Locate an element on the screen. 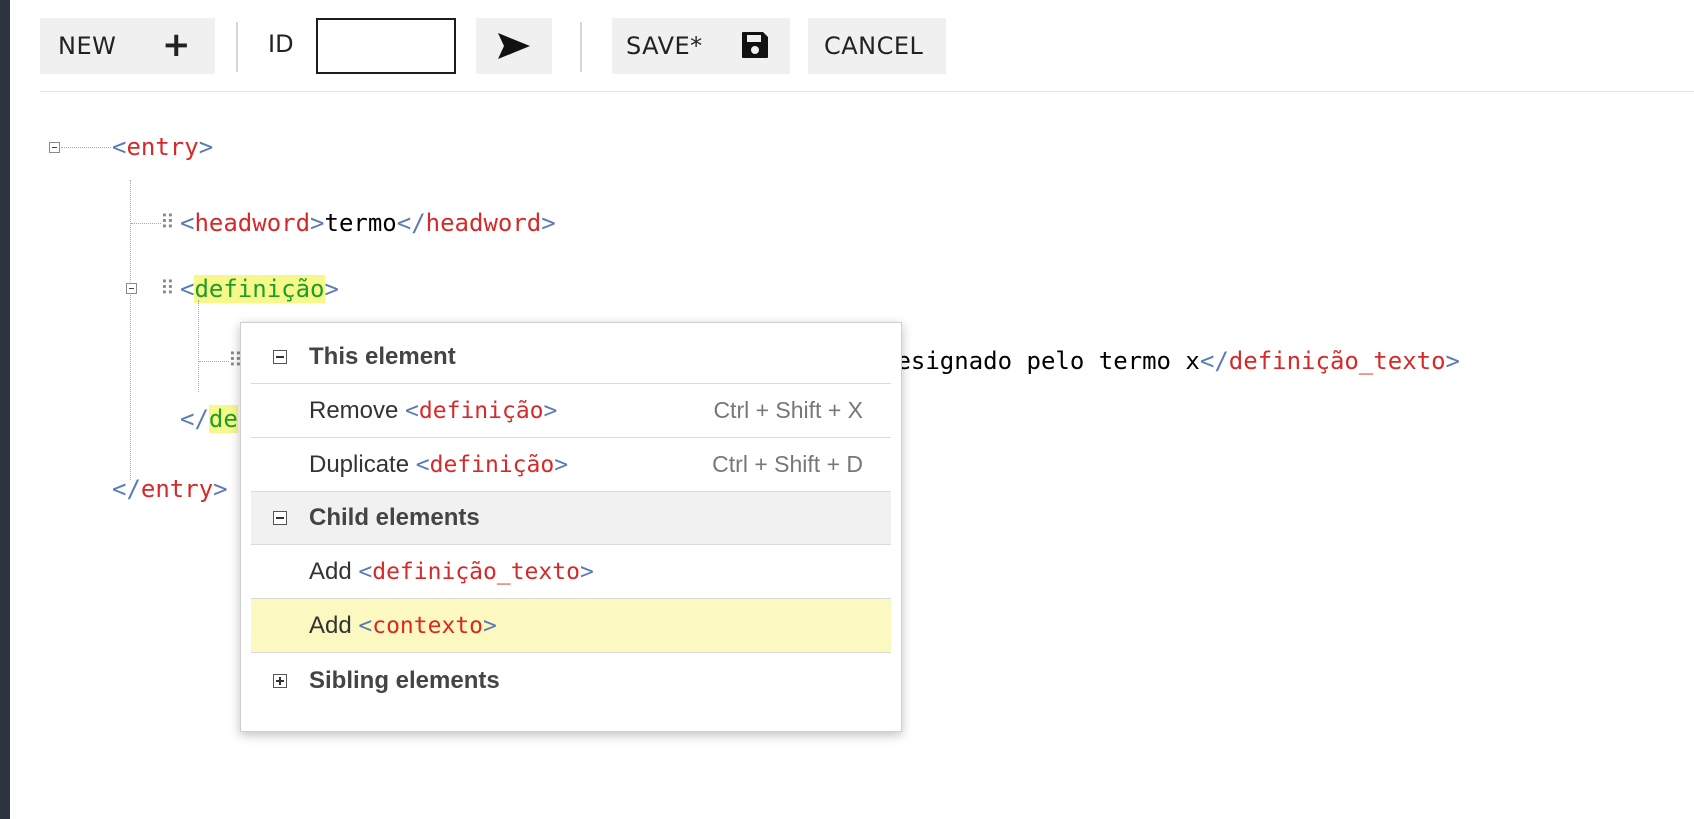  toolbar: NEW + ID SAVE* CANCEL is located at coordinates (852, 46).